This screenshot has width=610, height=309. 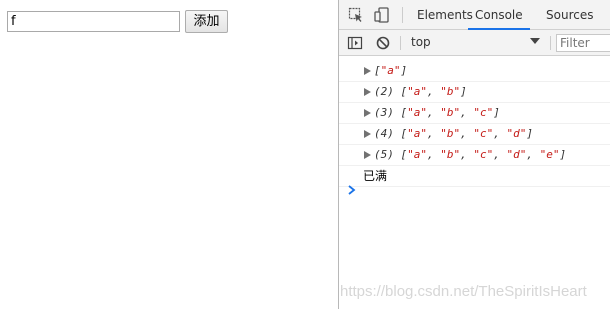 What do you see at coordinates (569, 14) in the screenshot?
I see `tab-sources: Sources` at bounding box center [569, 14].